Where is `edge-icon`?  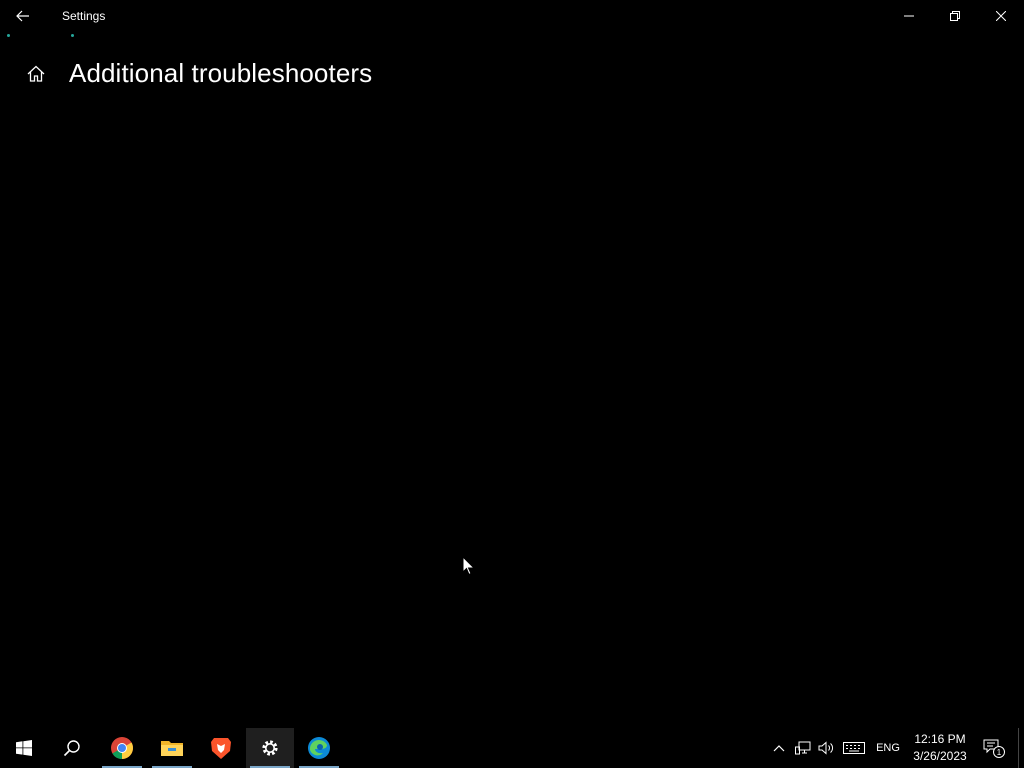
edge-icon is located at coordinates (319, 748).